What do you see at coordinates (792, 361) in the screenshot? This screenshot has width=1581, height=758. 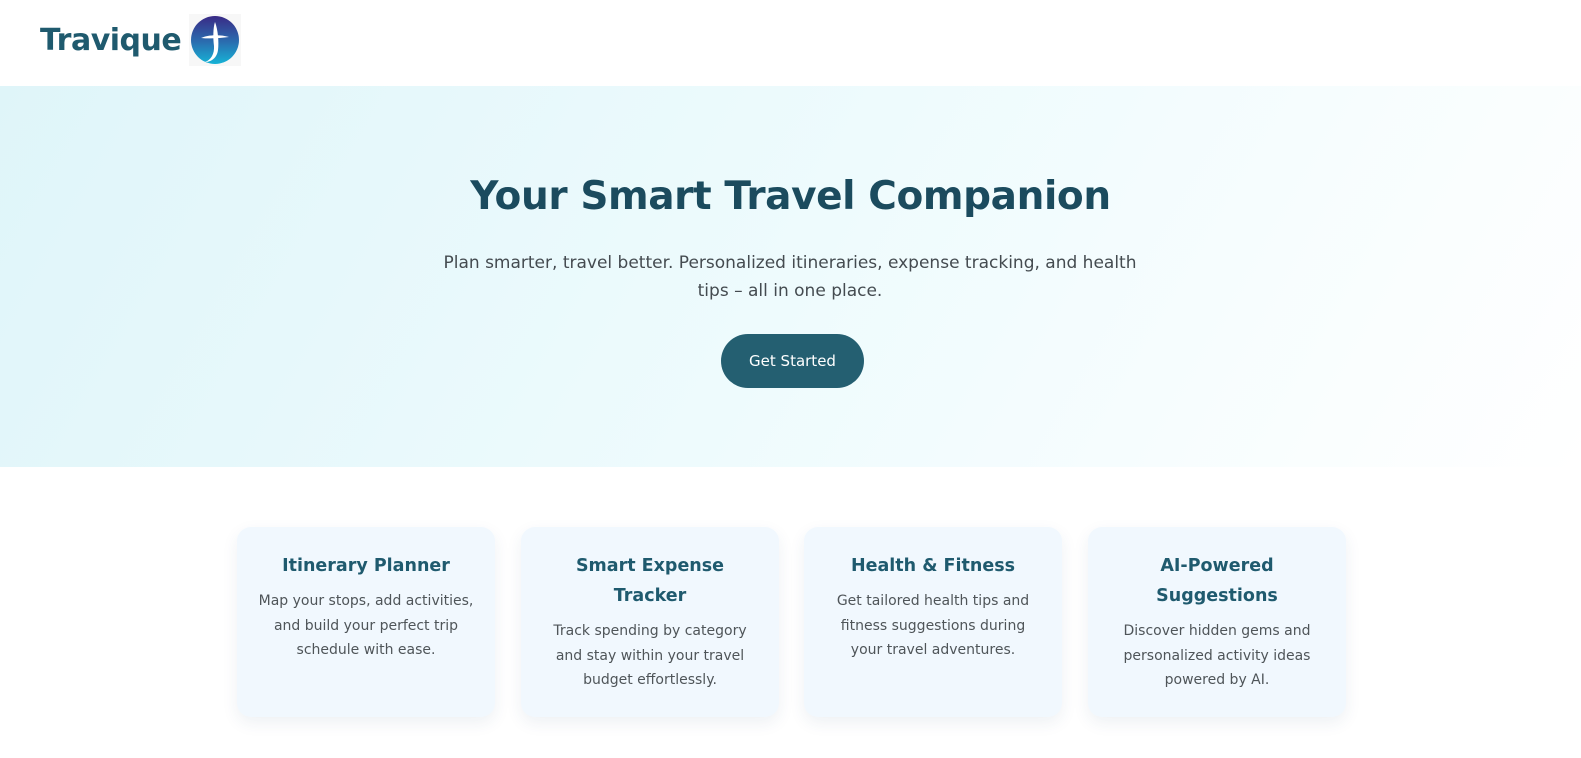 I see `get-started-button: Get Started` at bounding box center [792, 361].